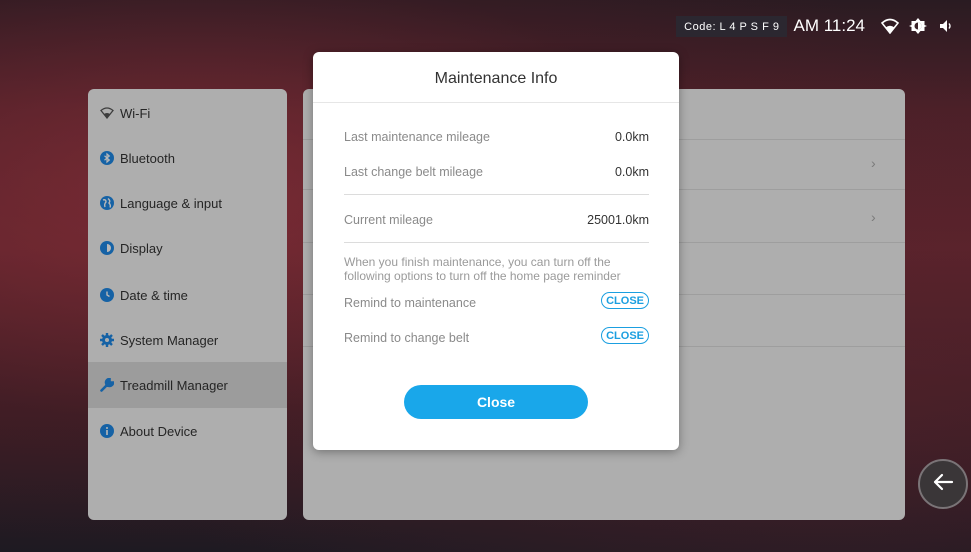  What do you see at coordinates (107, 431) in the screenshot?
I see `info-icon` at bounding box center [107, 431].